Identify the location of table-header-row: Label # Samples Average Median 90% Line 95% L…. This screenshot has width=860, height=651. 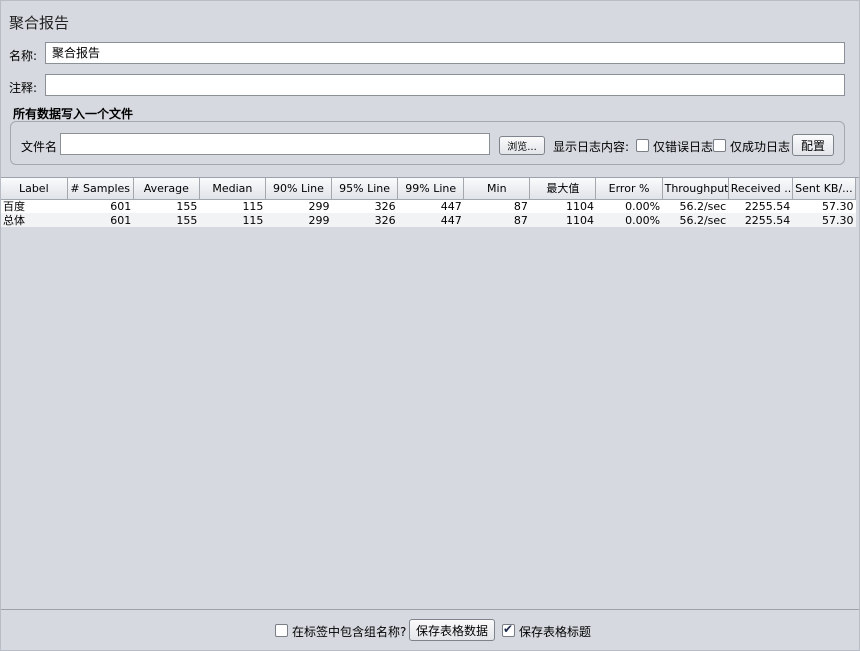
(429, 189).